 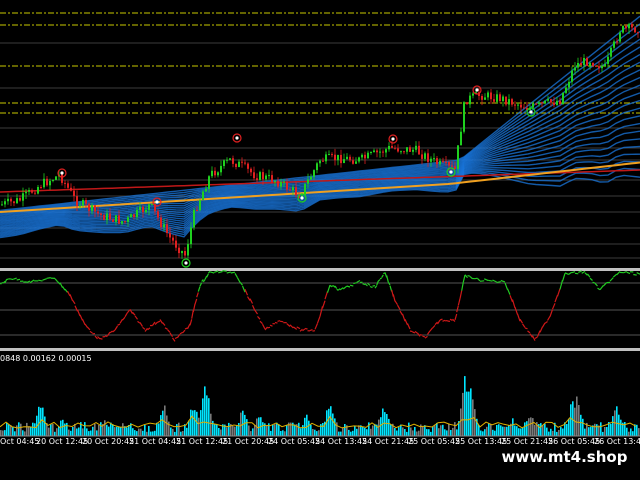 What do you see at coordinates (46, 358) in the screenshot?
I see `indicator-values-label: 0848 0.00162 0.00015` at bounding box center [46, 358].